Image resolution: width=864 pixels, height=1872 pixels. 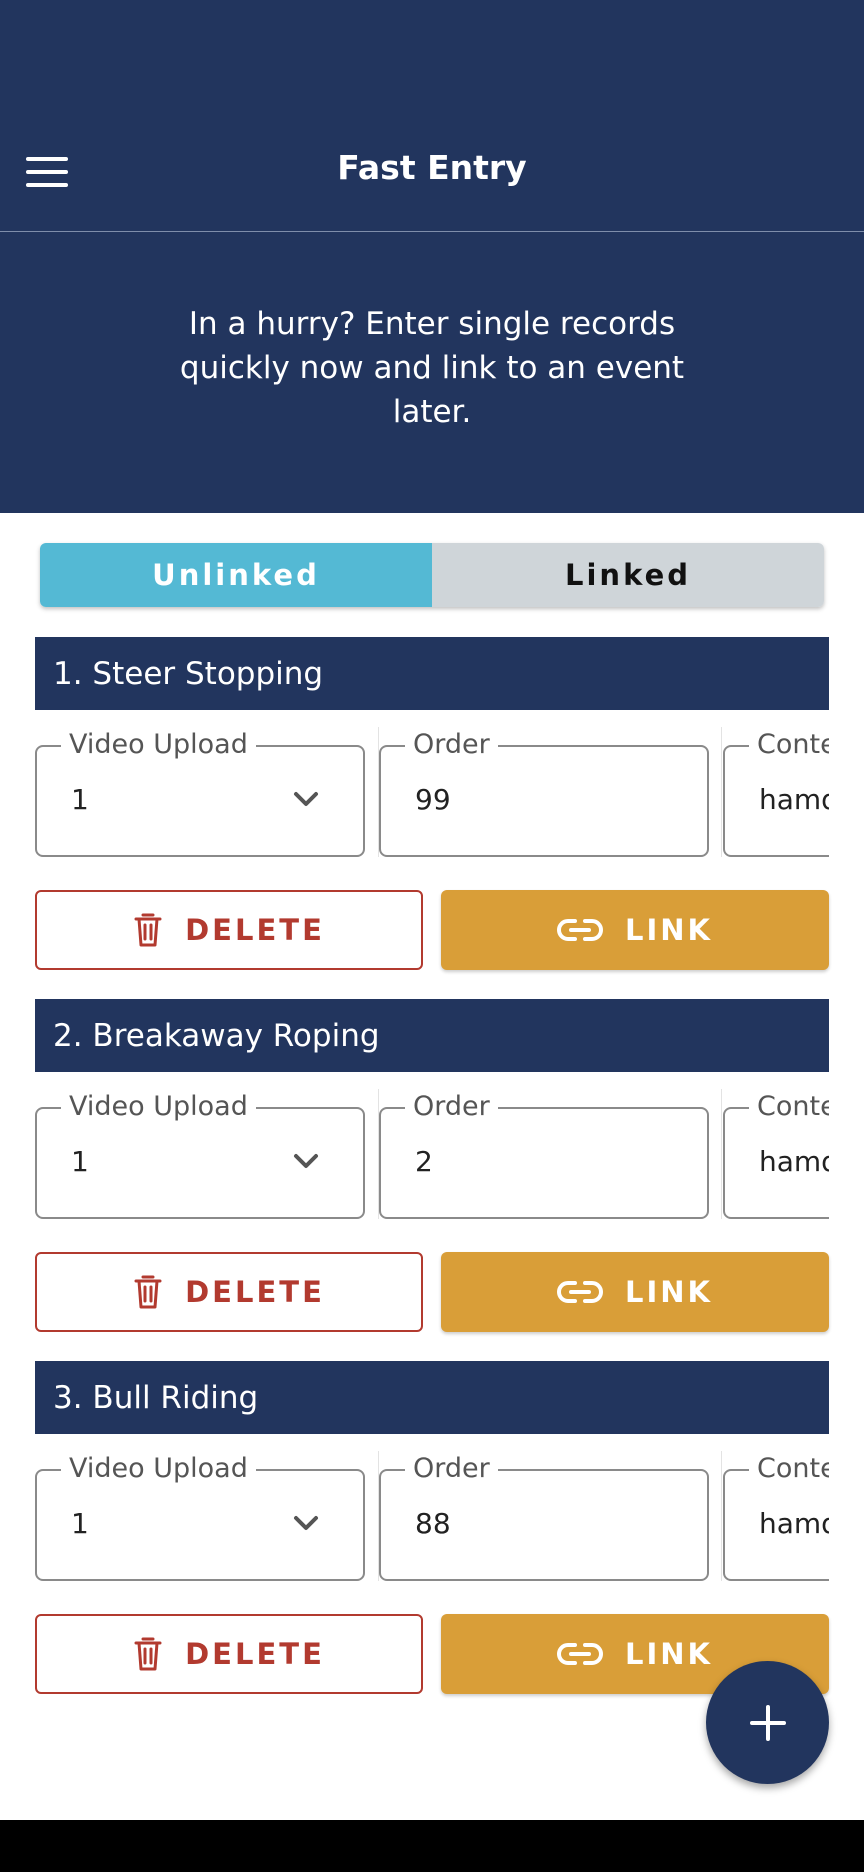 What do you see at coordinates (628, 575) in the screenshot?
I see `tab-linked: Linked` at bounding box center [628, 575].